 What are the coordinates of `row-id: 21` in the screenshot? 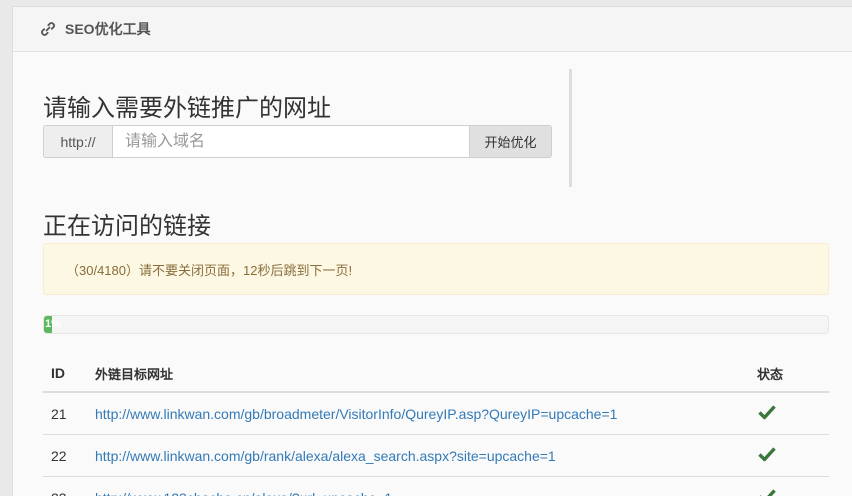 It's located at (65, 413).